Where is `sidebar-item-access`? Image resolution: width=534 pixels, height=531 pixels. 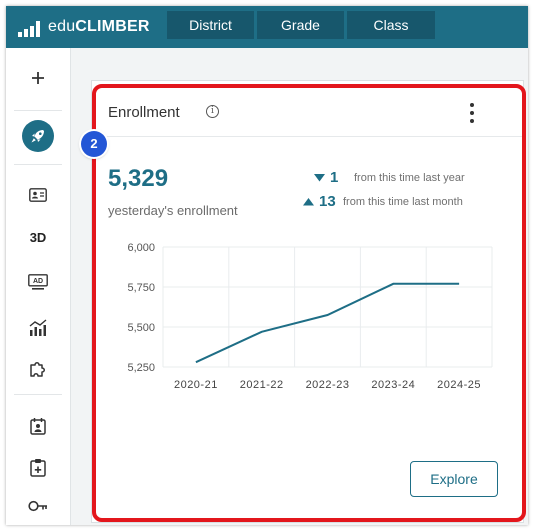
sidebar-item-access is located at coordinates (38, 506).